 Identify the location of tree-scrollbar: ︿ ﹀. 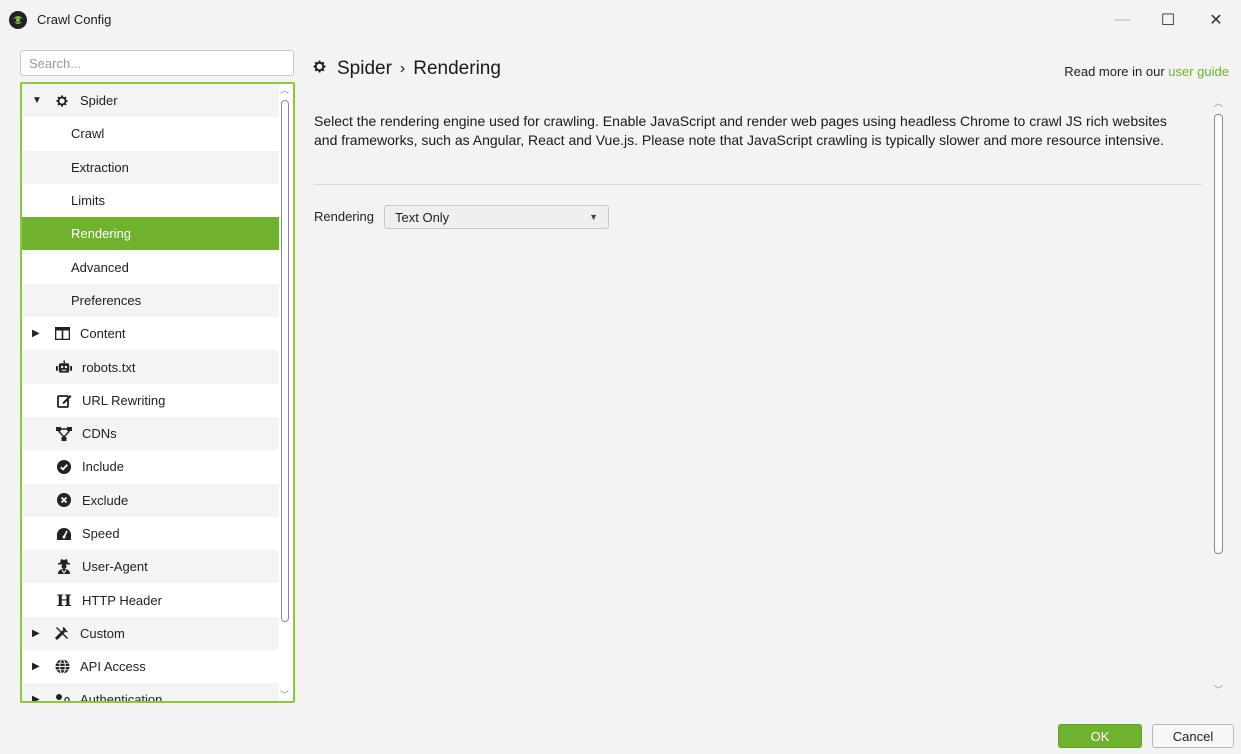
(285, 392).